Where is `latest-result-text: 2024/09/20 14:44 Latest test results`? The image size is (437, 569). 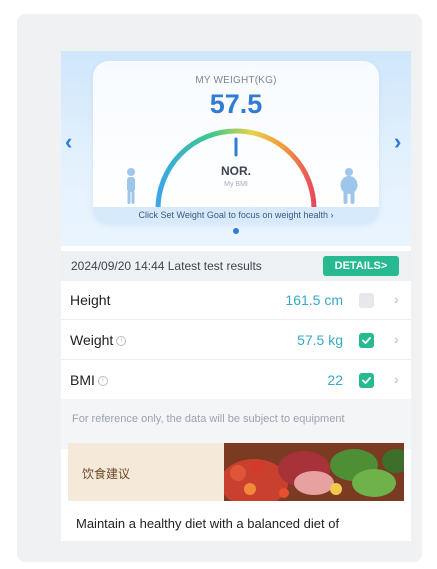 latest-result-text: 2024/09/20 14:44 Latest test results is located at coordinates (166, 266).